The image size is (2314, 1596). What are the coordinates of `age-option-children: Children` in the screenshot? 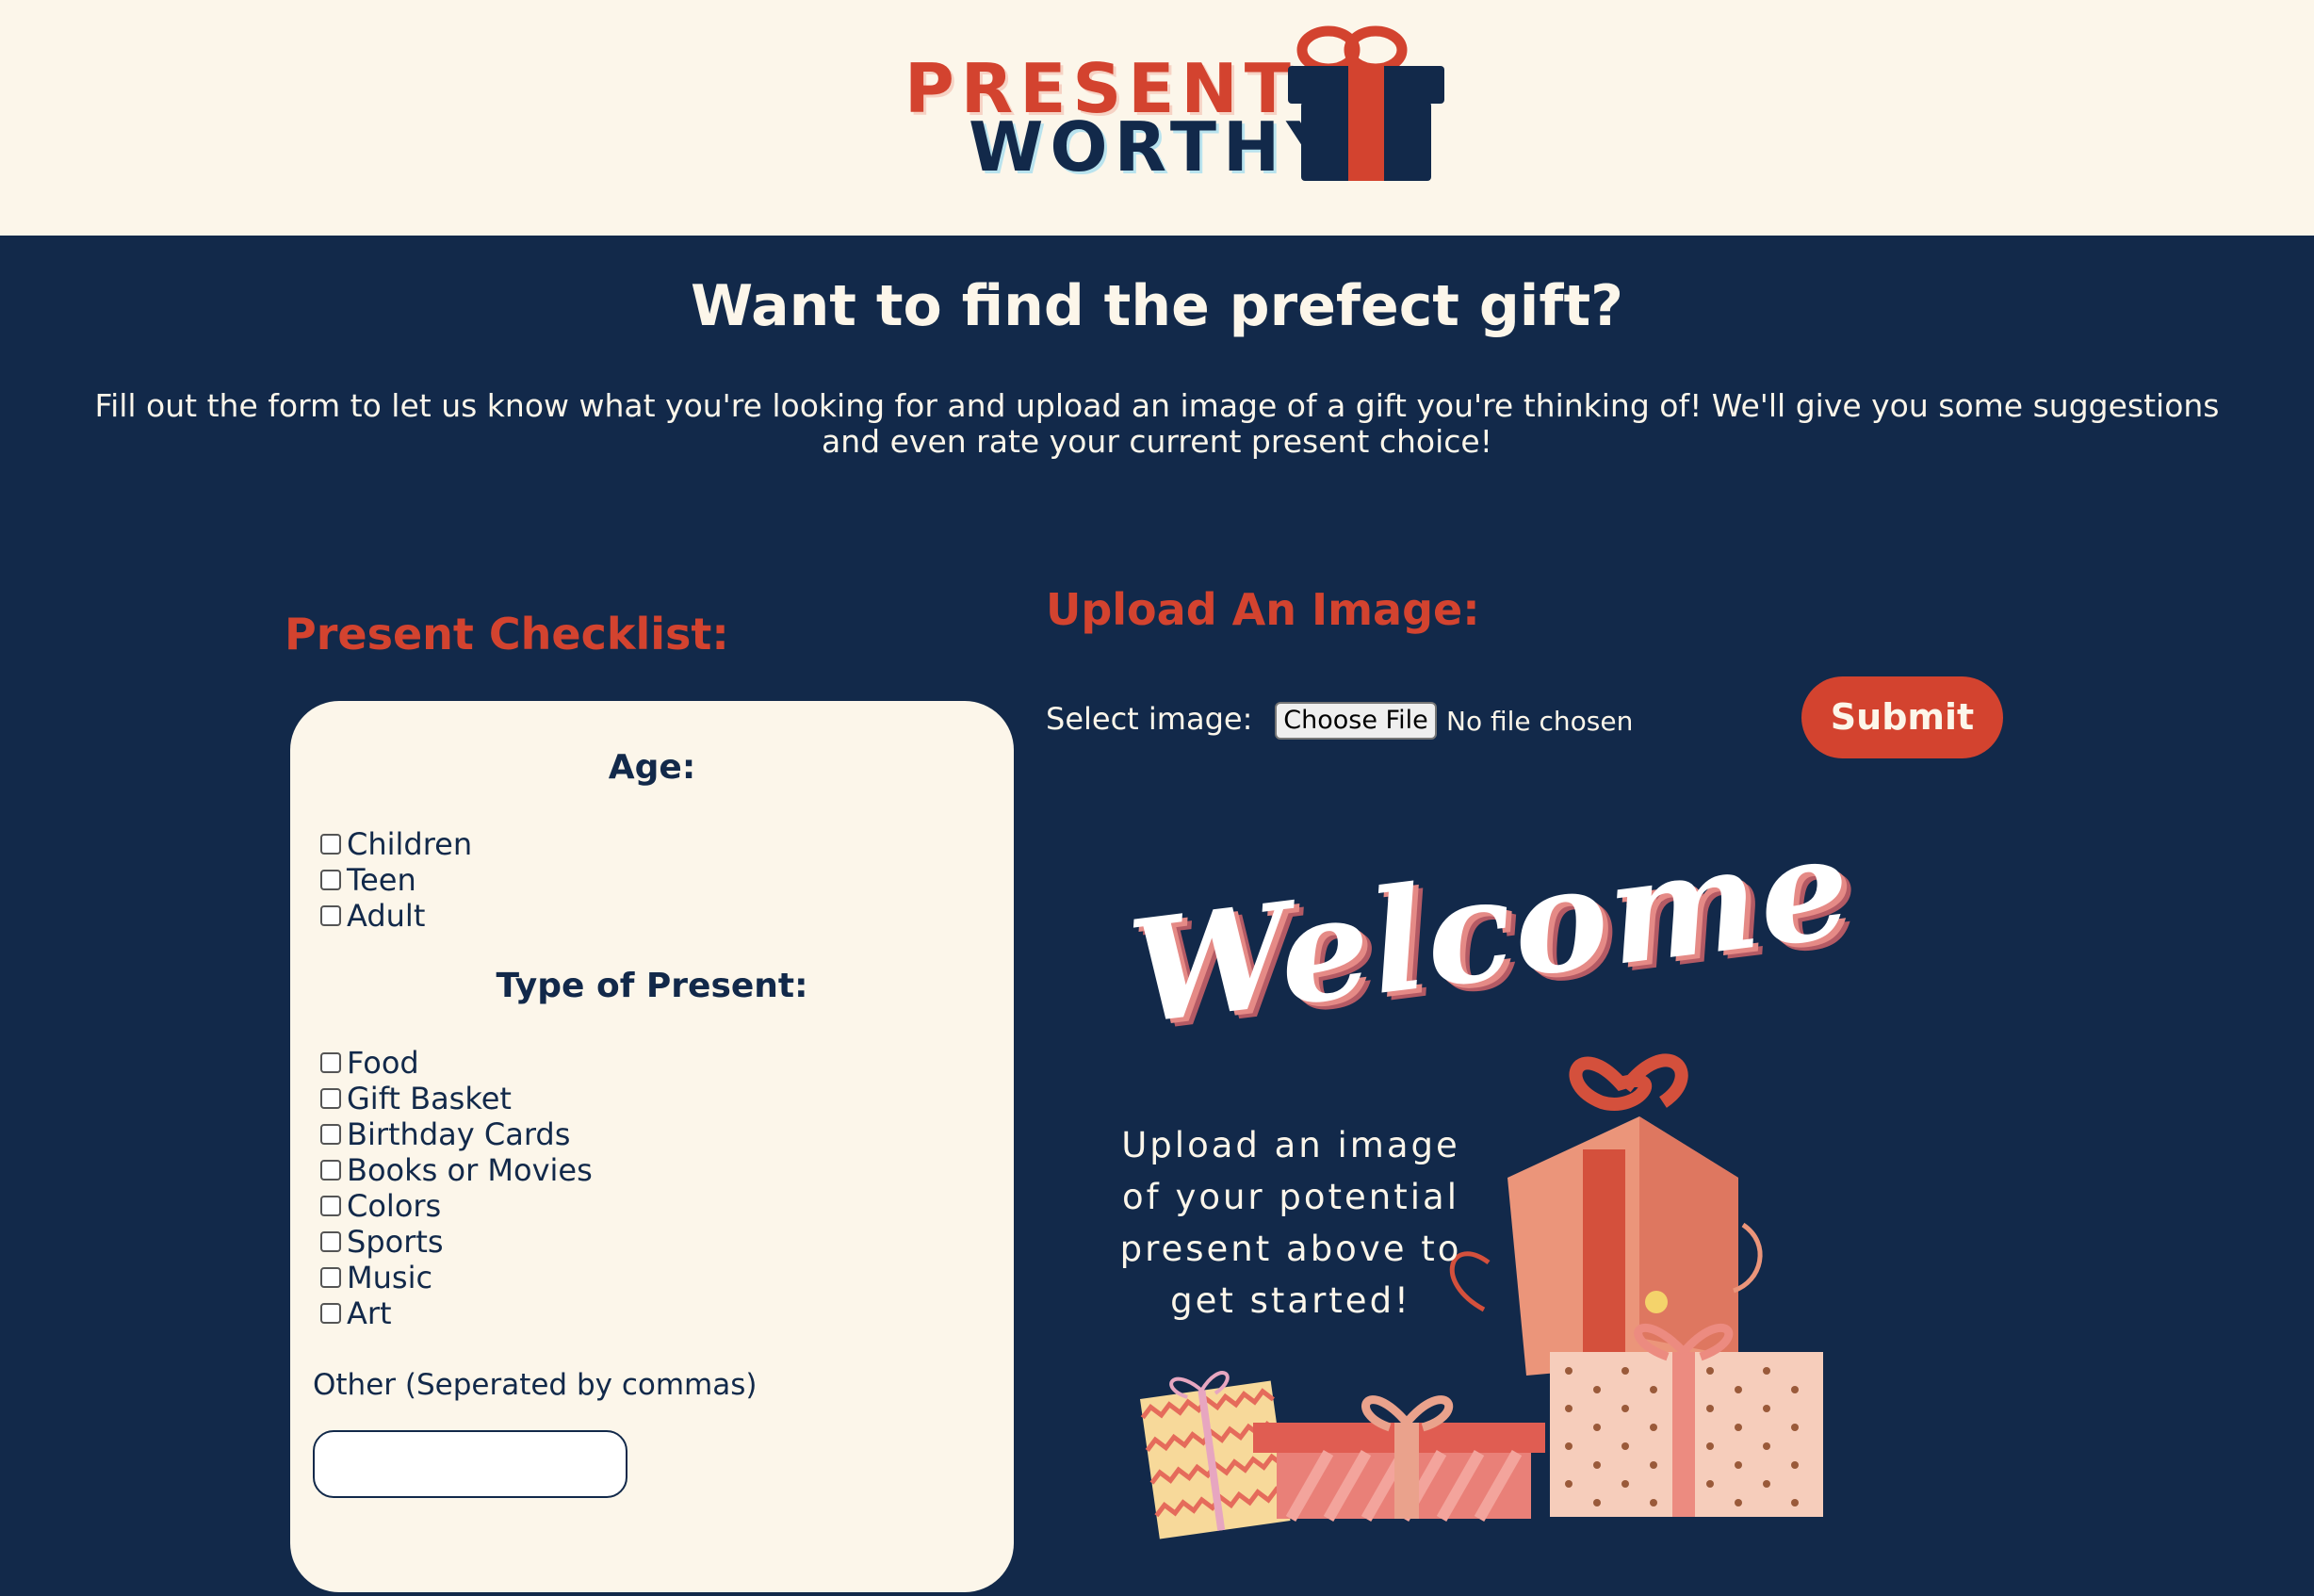 It's located at (396, 844).